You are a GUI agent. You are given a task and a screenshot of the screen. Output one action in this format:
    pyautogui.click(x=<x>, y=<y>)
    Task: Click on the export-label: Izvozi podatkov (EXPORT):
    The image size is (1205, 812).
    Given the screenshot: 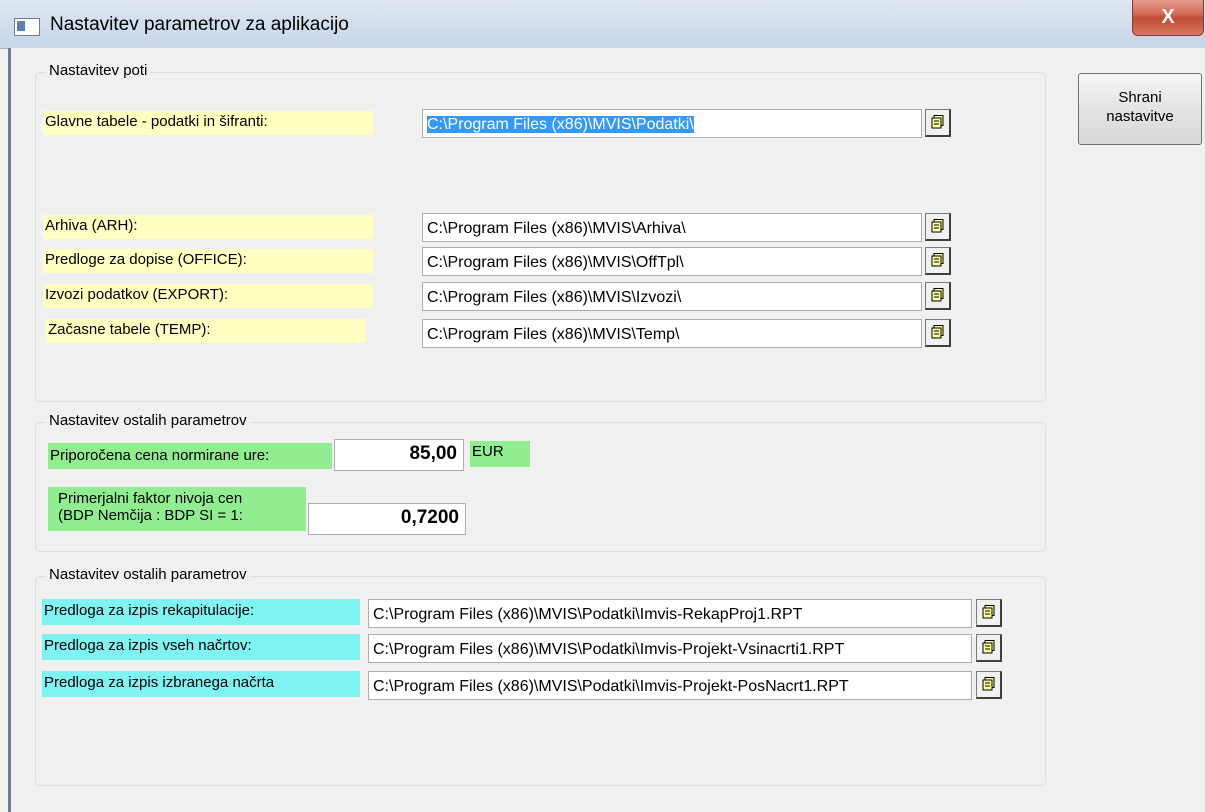 What is the action you would take?
    pyautogui.click(x=208, y=296)
    